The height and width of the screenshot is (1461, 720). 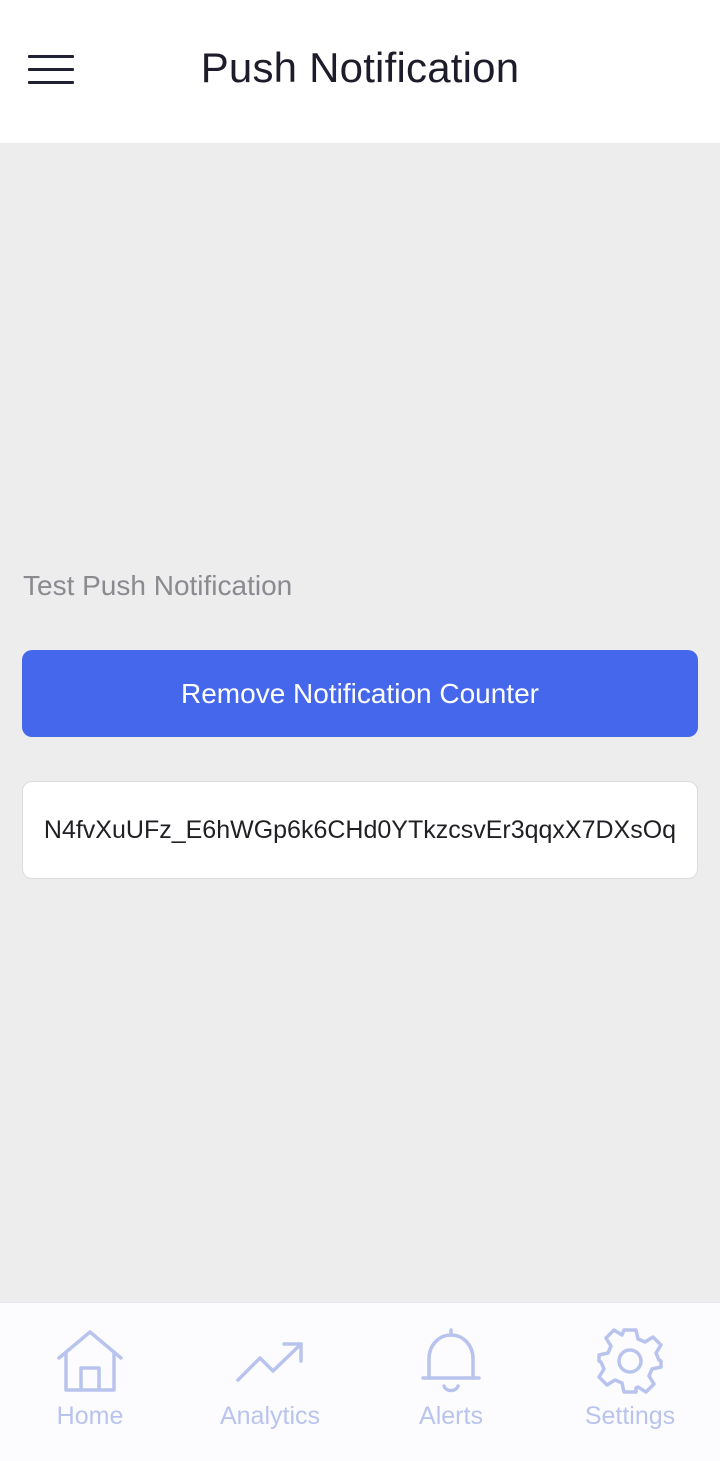 What do you see at coordinates (451, 1416) in the screenshot?
I see `tab-label: Alerts` at bounding box center [451, 1416].